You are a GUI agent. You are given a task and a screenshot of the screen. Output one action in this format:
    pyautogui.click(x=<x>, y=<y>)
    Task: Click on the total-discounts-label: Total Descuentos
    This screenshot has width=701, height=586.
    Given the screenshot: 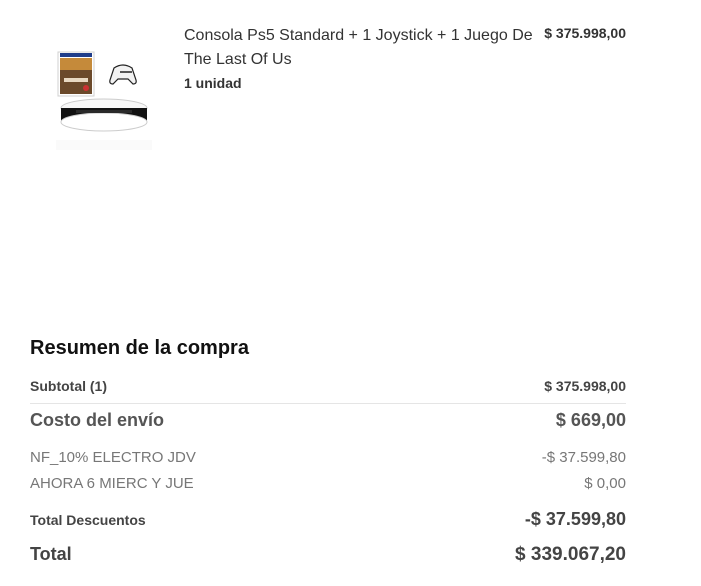 What is the action you would take?
    pyautogui.click(x=88, y=520)
    